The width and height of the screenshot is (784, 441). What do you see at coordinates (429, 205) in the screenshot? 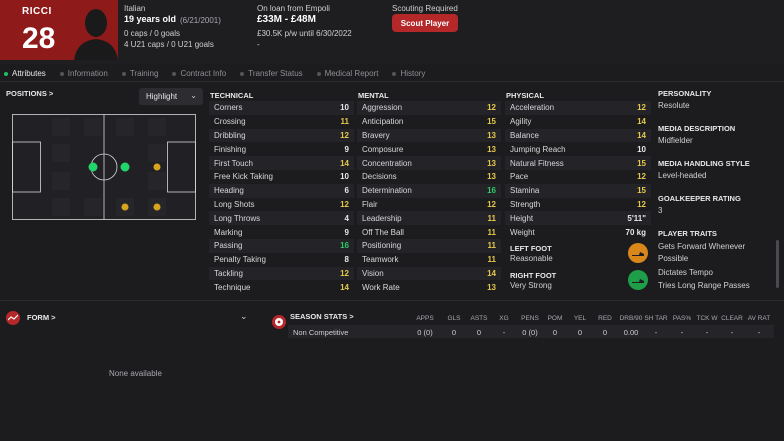
I see `mental-attribute-row: Flair 12` at bounding box center [429, 205].